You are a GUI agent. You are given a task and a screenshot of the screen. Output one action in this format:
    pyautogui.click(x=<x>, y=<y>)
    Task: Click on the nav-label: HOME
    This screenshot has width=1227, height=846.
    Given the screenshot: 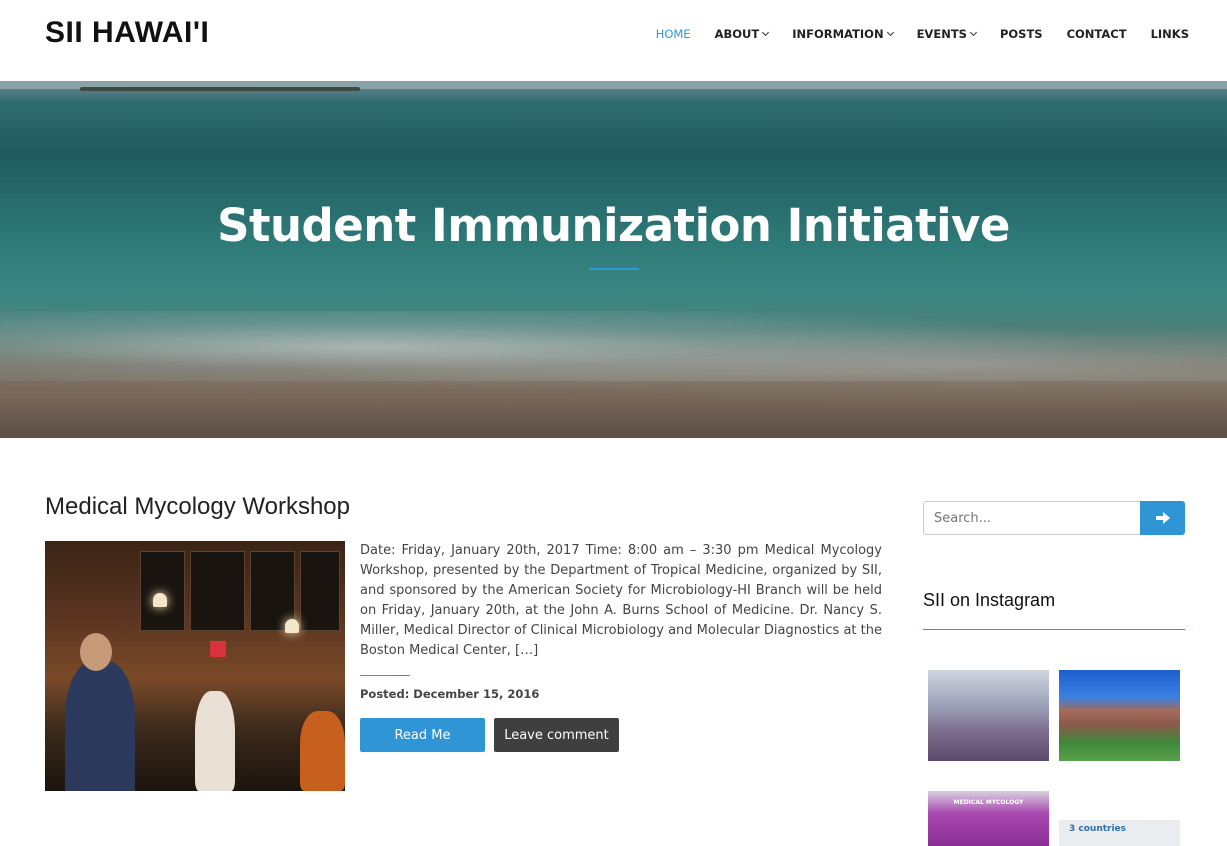 What is the action you would take?
    pyautogui.click(x=673, y=34)
    